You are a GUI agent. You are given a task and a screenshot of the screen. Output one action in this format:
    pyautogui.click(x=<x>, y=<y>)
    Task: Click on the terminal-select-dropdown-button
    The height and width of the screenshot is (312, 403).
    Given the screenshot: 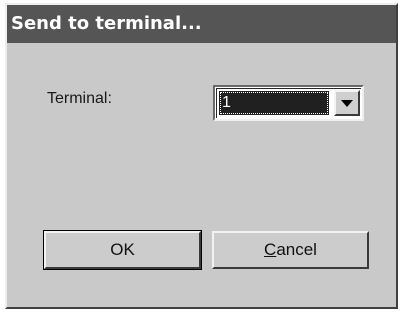 What is the action you would take?
    pyautogui.click(x=347, y=103)
    